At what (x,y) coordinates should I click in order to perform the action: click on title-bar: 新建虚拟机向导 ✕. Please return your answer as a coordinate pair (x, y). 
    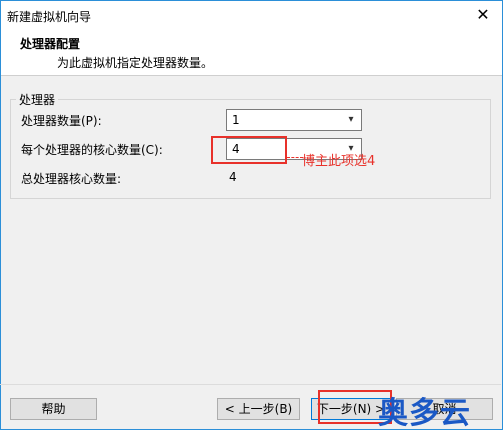
    Looking at the image, I should click on (251, 15).